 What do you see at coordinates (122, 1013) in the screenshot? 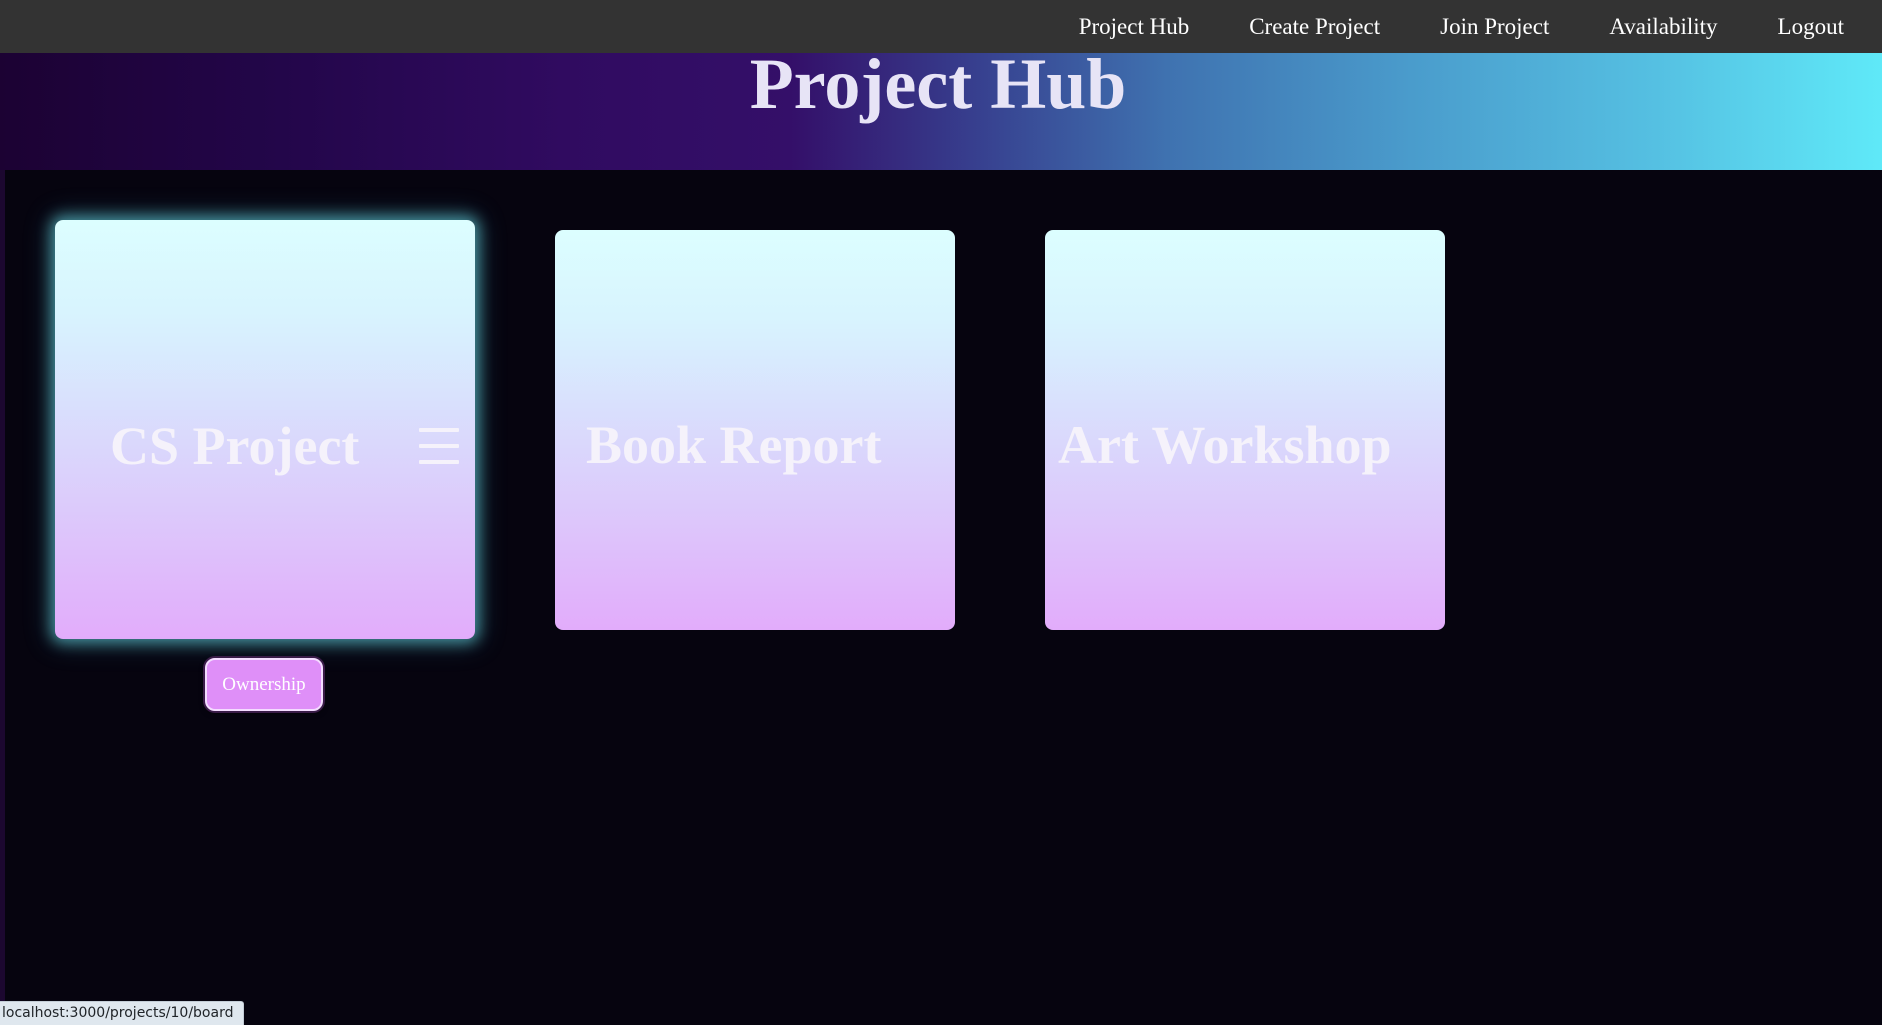
I see `browser-status-bar-url: localhost:3000/projects/10/board` at bounding box center [122, 1013].